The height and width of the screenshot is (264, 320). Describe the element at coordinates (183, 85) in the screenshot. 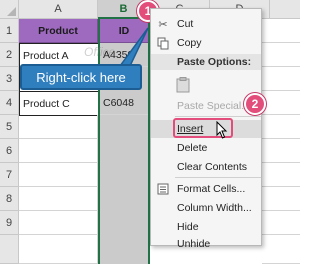

I see `clipboard-icon` at that location.